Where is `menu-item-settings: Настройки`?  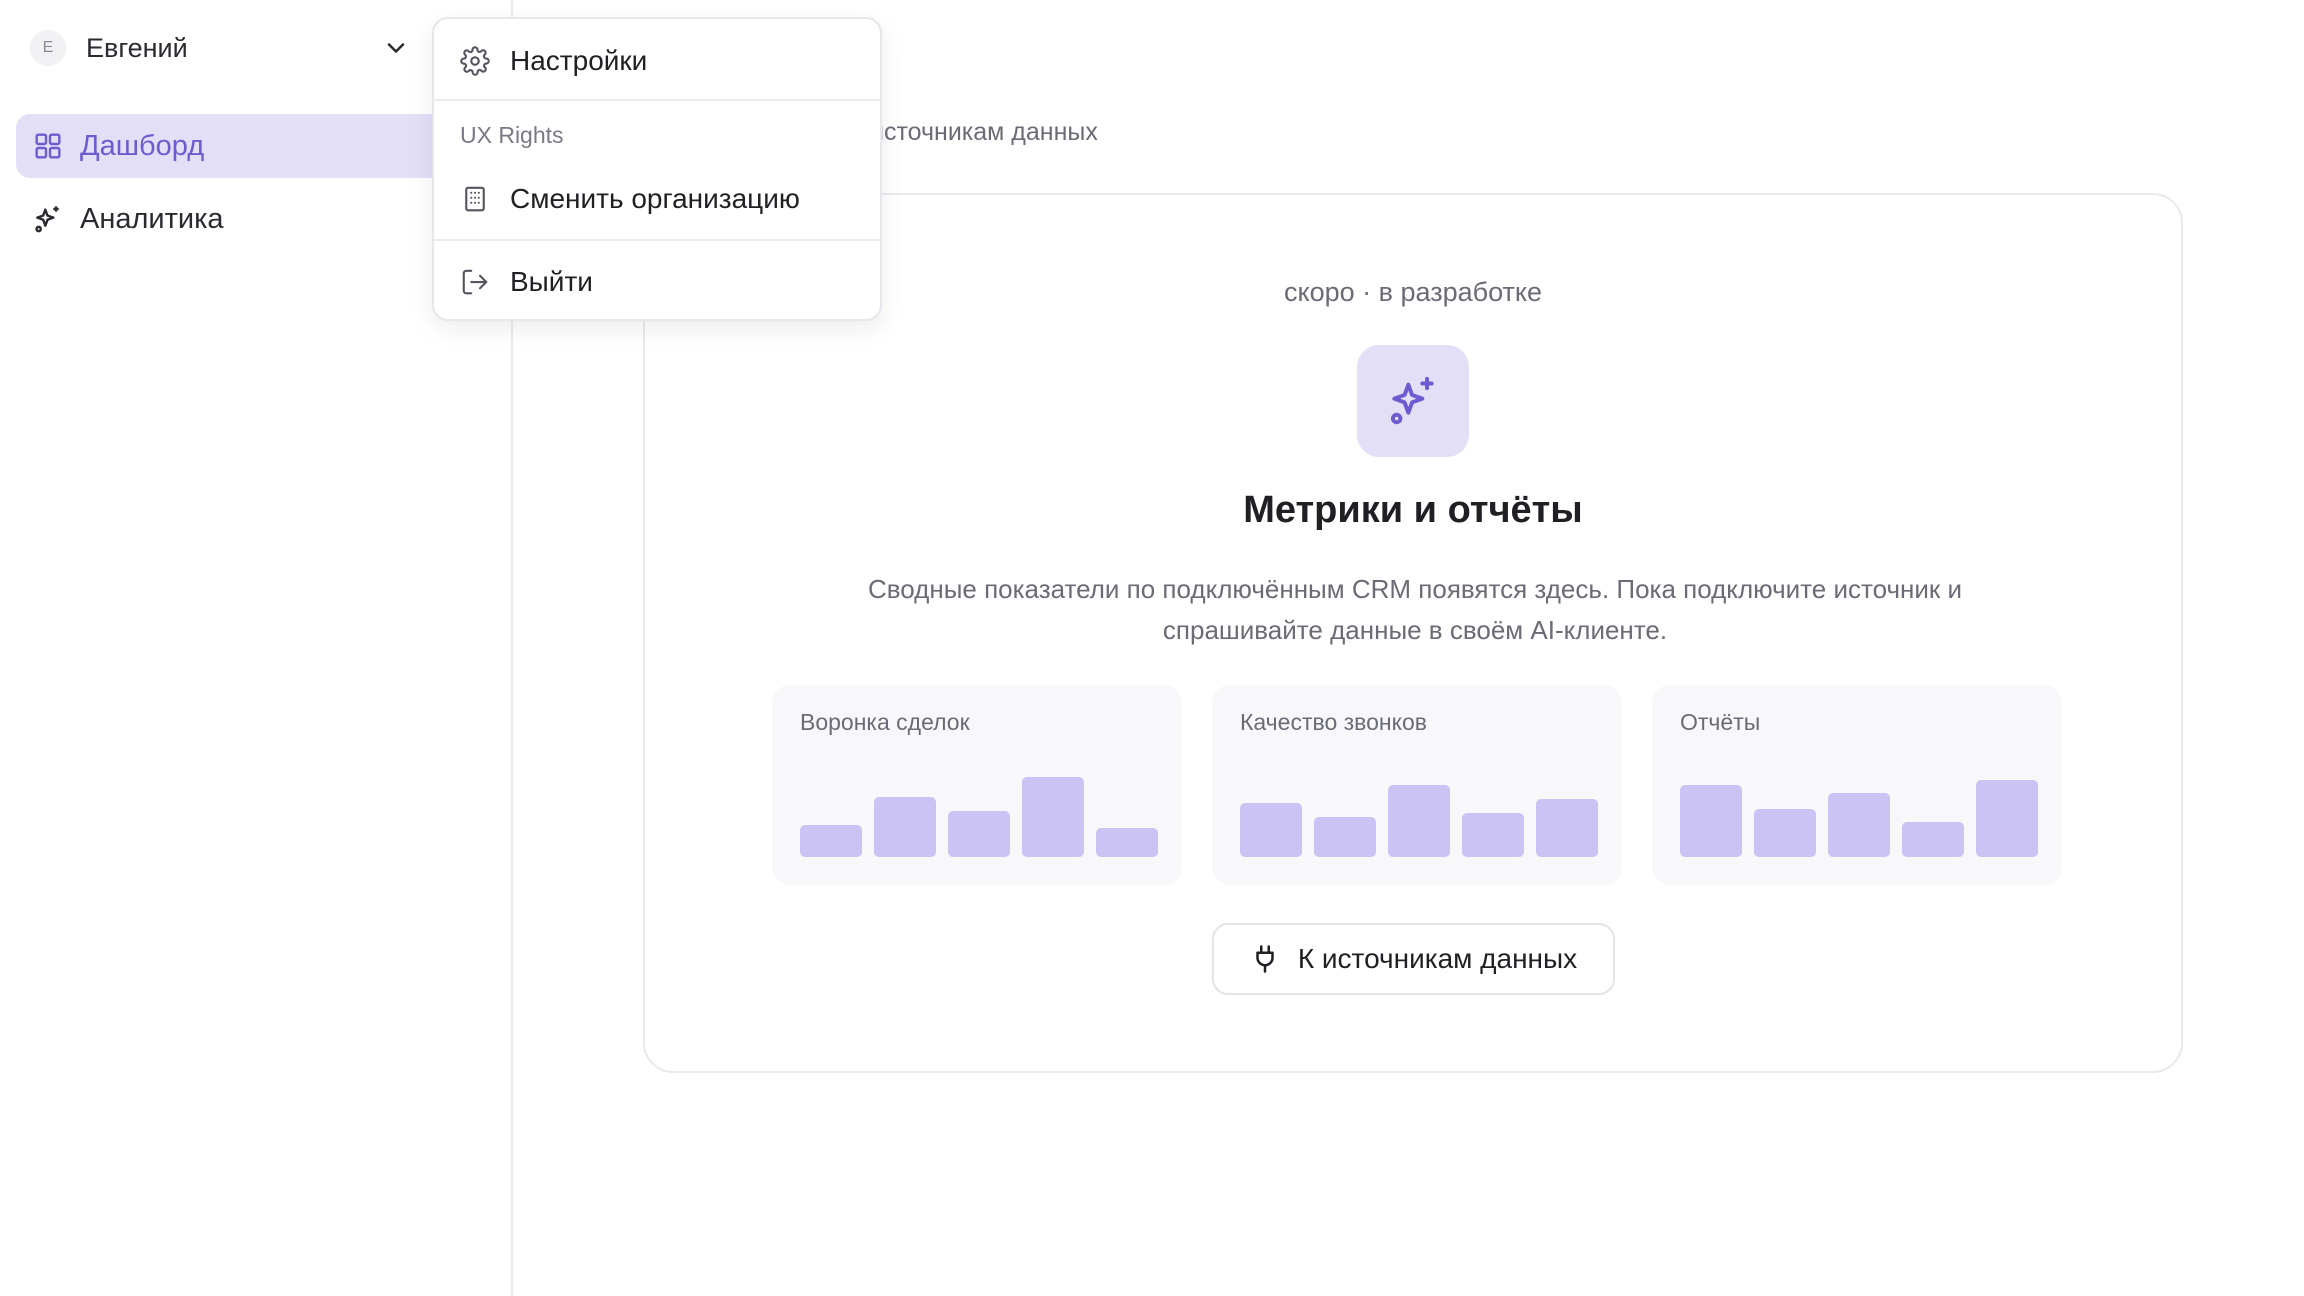 menu-item-settings: Настройки is located at coordinates (657, 61).